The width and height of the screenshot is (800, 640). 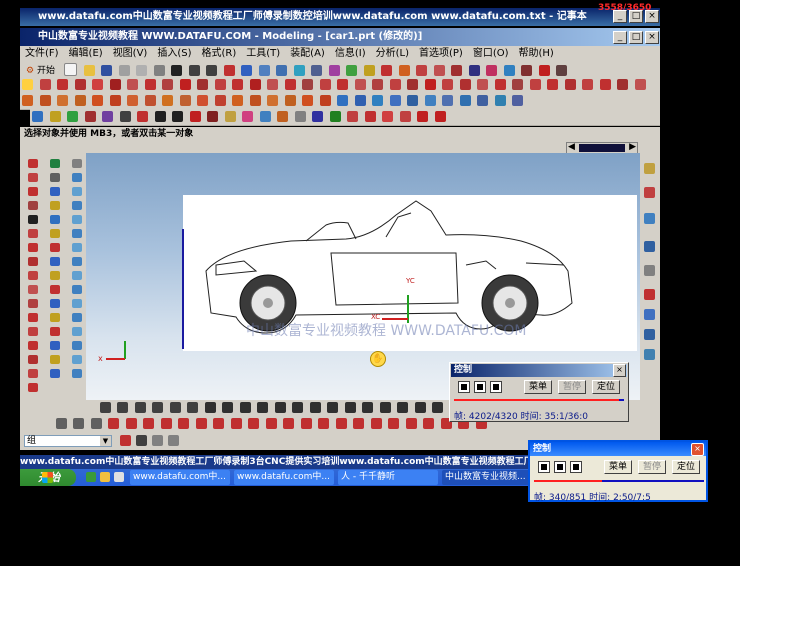 What do you see at coordinates (420, 407) in the screenshot?
I see `sketch-pattern-icon` at bounding box center [420, 407].